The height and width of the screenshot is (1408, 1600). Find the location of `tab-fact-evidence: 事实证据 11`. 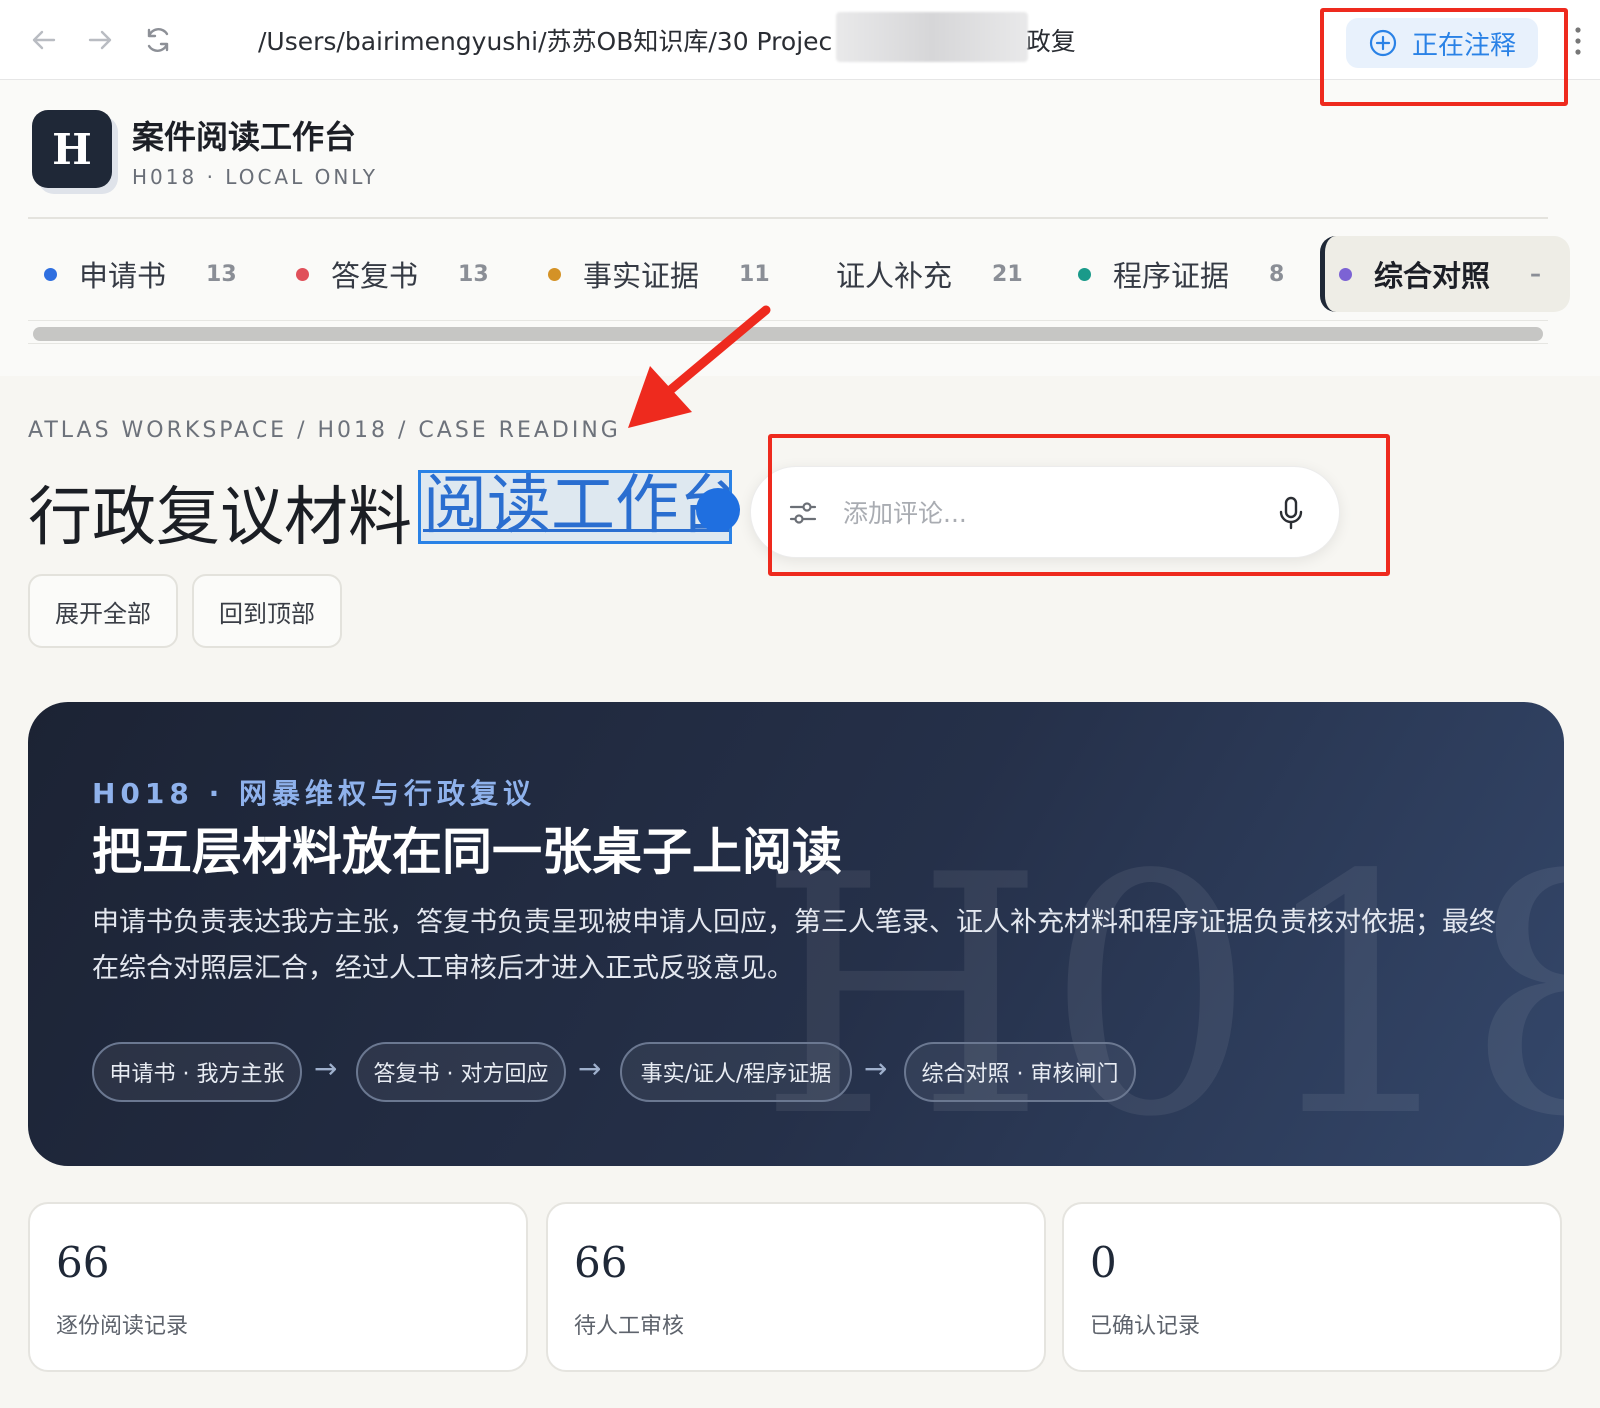

tab-fact-evidence: 事实证据 11 is located at coordinates (659, 274).